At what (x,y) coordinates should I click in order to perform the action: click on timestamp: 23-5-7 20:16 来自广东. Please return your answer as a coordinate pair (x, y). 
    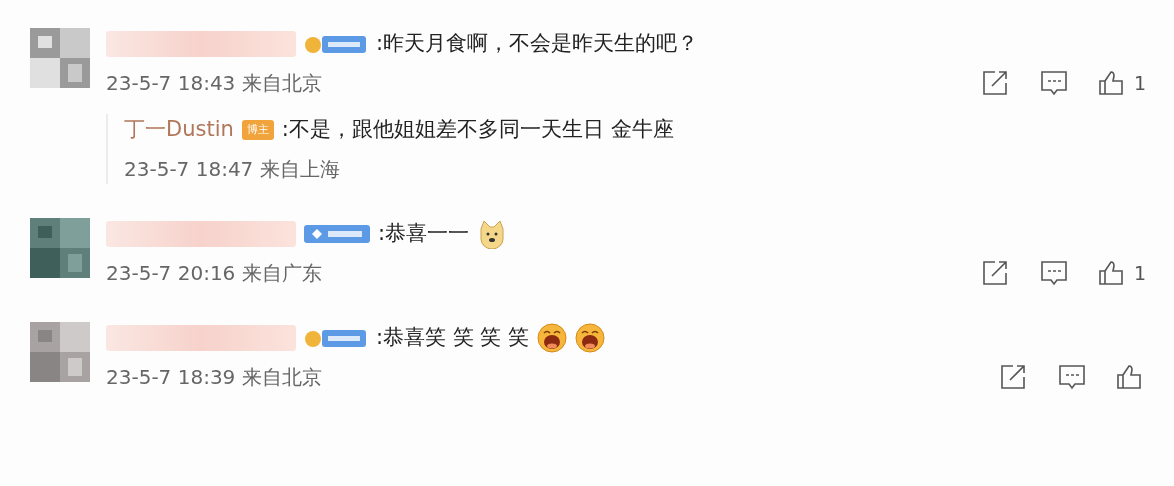
    Looking at the image, I should click on (214, 273).